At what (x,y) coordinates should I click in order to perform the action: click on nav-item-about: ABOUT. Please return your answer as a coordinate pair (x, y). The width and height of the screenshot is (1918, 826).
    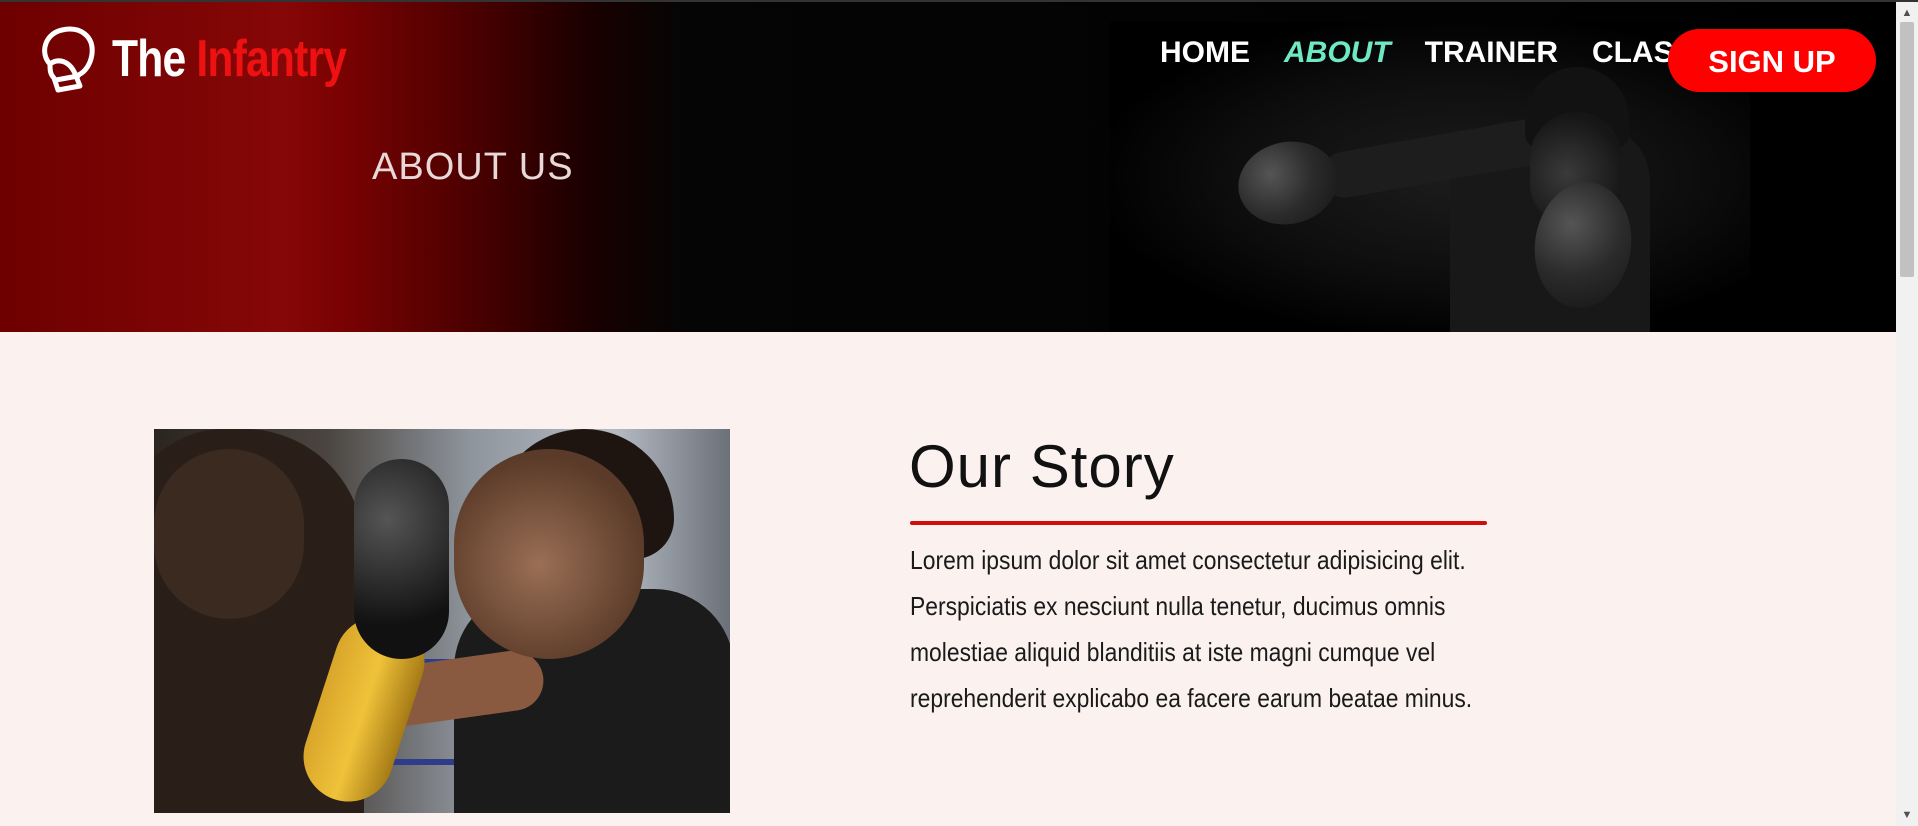
    Looking at the image, I should click on (1337, 53).